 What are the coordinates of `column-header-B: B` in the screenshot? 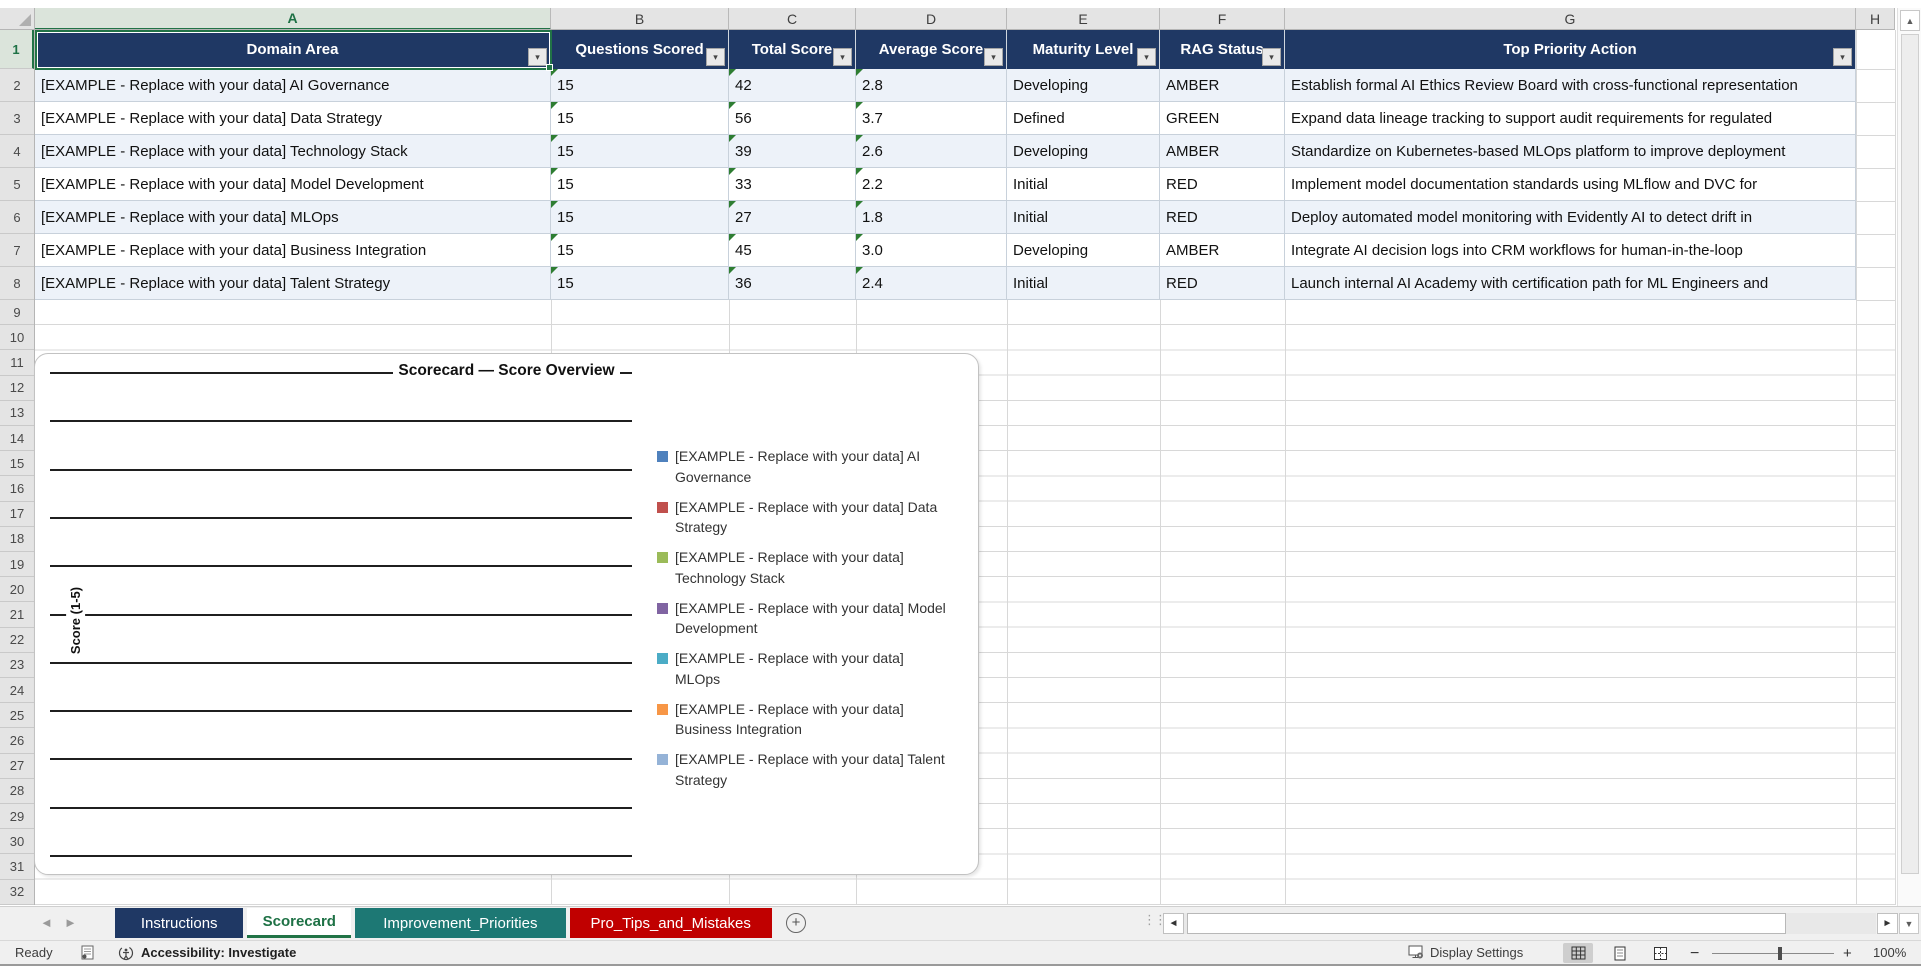 It's located at (640, 18).